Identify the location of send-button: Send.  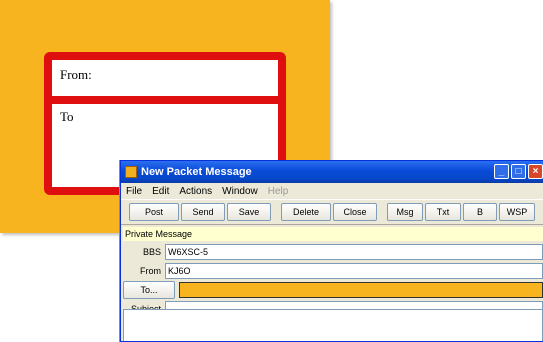
(203, 212).